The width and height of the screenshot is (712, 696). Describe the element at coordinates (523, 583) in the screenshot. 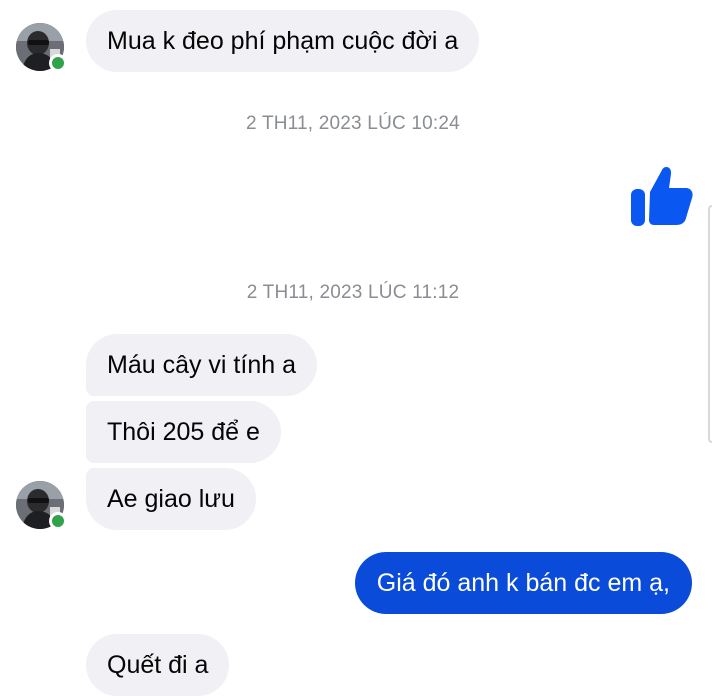

I see `message-bubble-outgoing: Giá đó anh k bán đc em ạ,` at that location.